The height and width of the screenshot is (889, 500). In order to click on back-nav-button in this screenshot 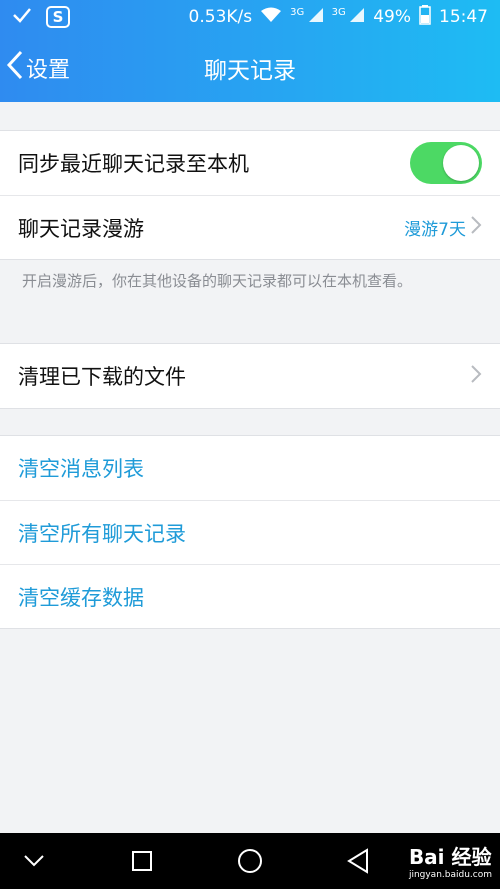, I will do `click(358, 861)`.